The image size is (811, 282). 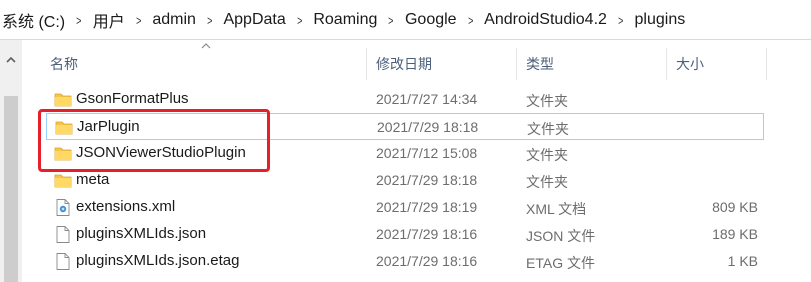 What do you see at coordinates (11, 59) in the screenshot?
I see `scroll-up-arrow-icon` at bounding box center [11, 59].